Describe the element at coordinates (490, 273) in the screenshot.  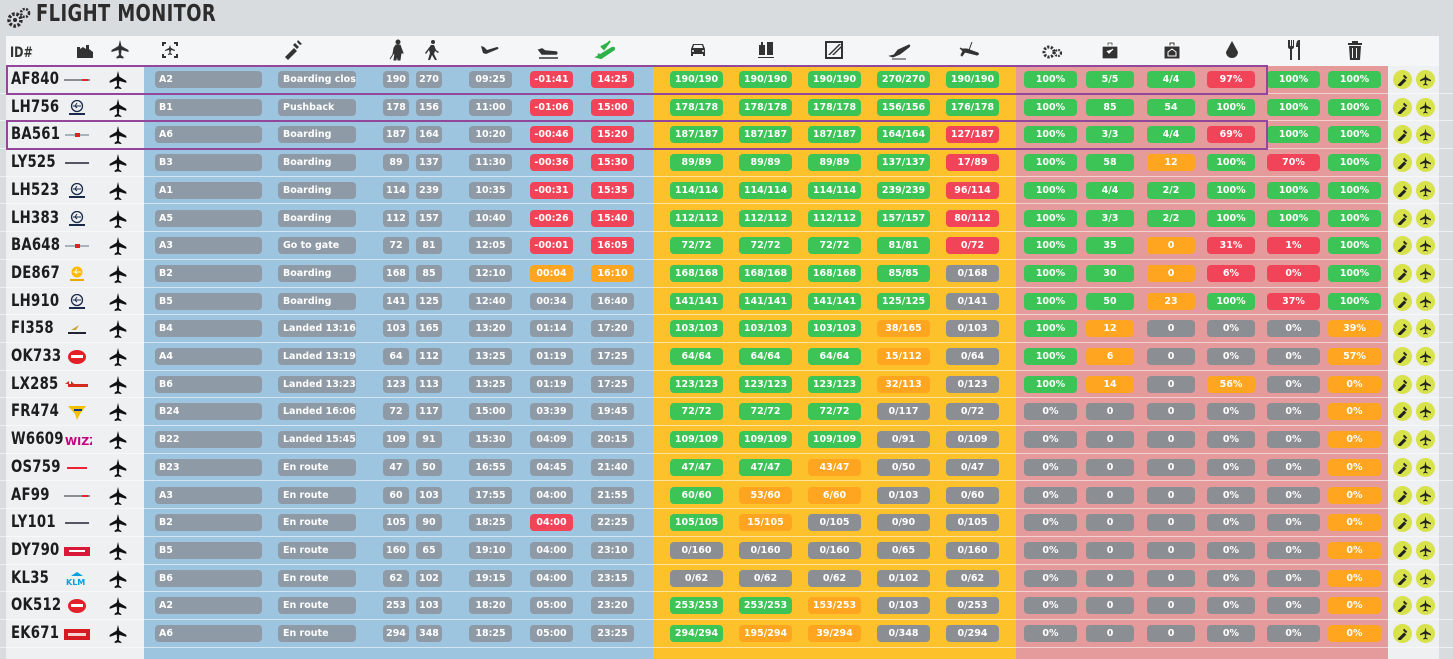
I see `scheduled-time: 12:10` at that location.